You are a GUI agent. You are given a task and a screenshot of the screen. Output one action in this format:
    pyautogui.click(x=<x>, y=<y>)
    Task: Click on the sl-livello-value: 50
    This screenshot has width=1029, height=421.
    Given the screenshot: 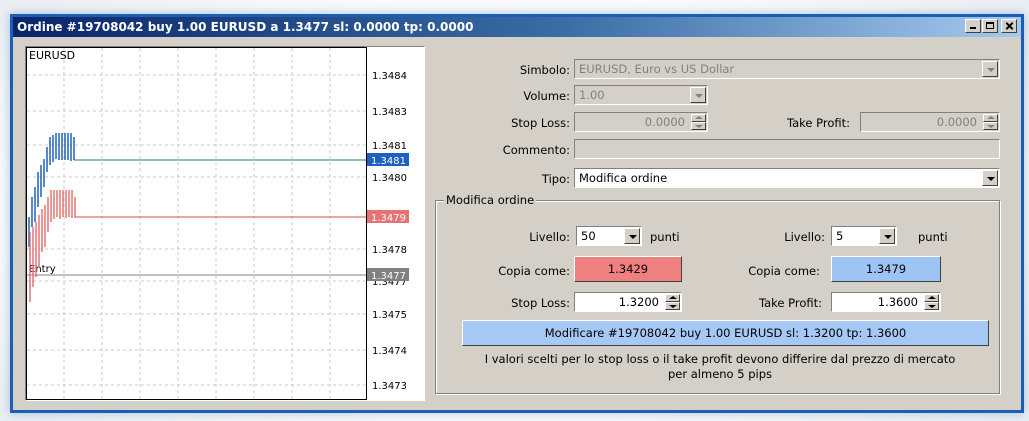 What is the action you would take?
    pyautogui.click(x=588, y=236)
    